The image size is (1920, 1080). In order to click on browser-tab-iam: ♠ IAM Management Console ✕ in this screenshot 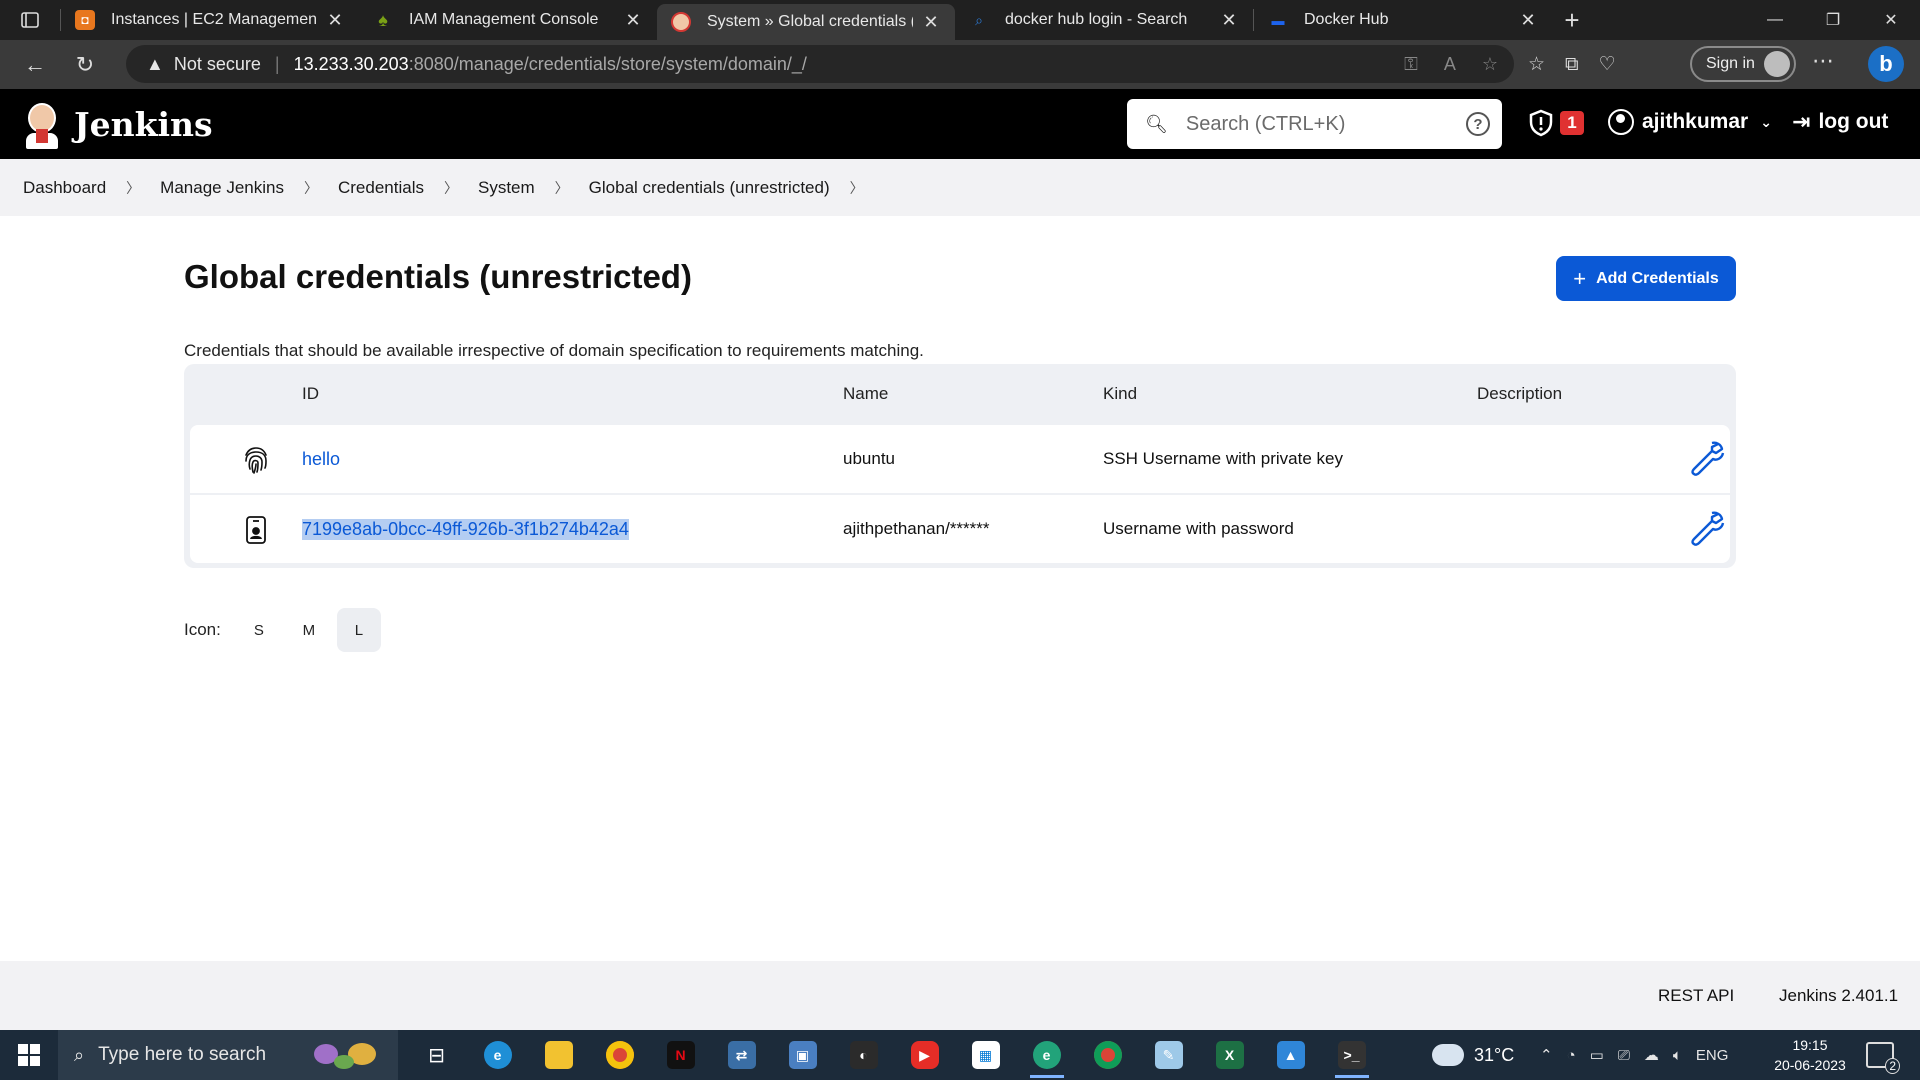, I will do `click(508, 20)`.